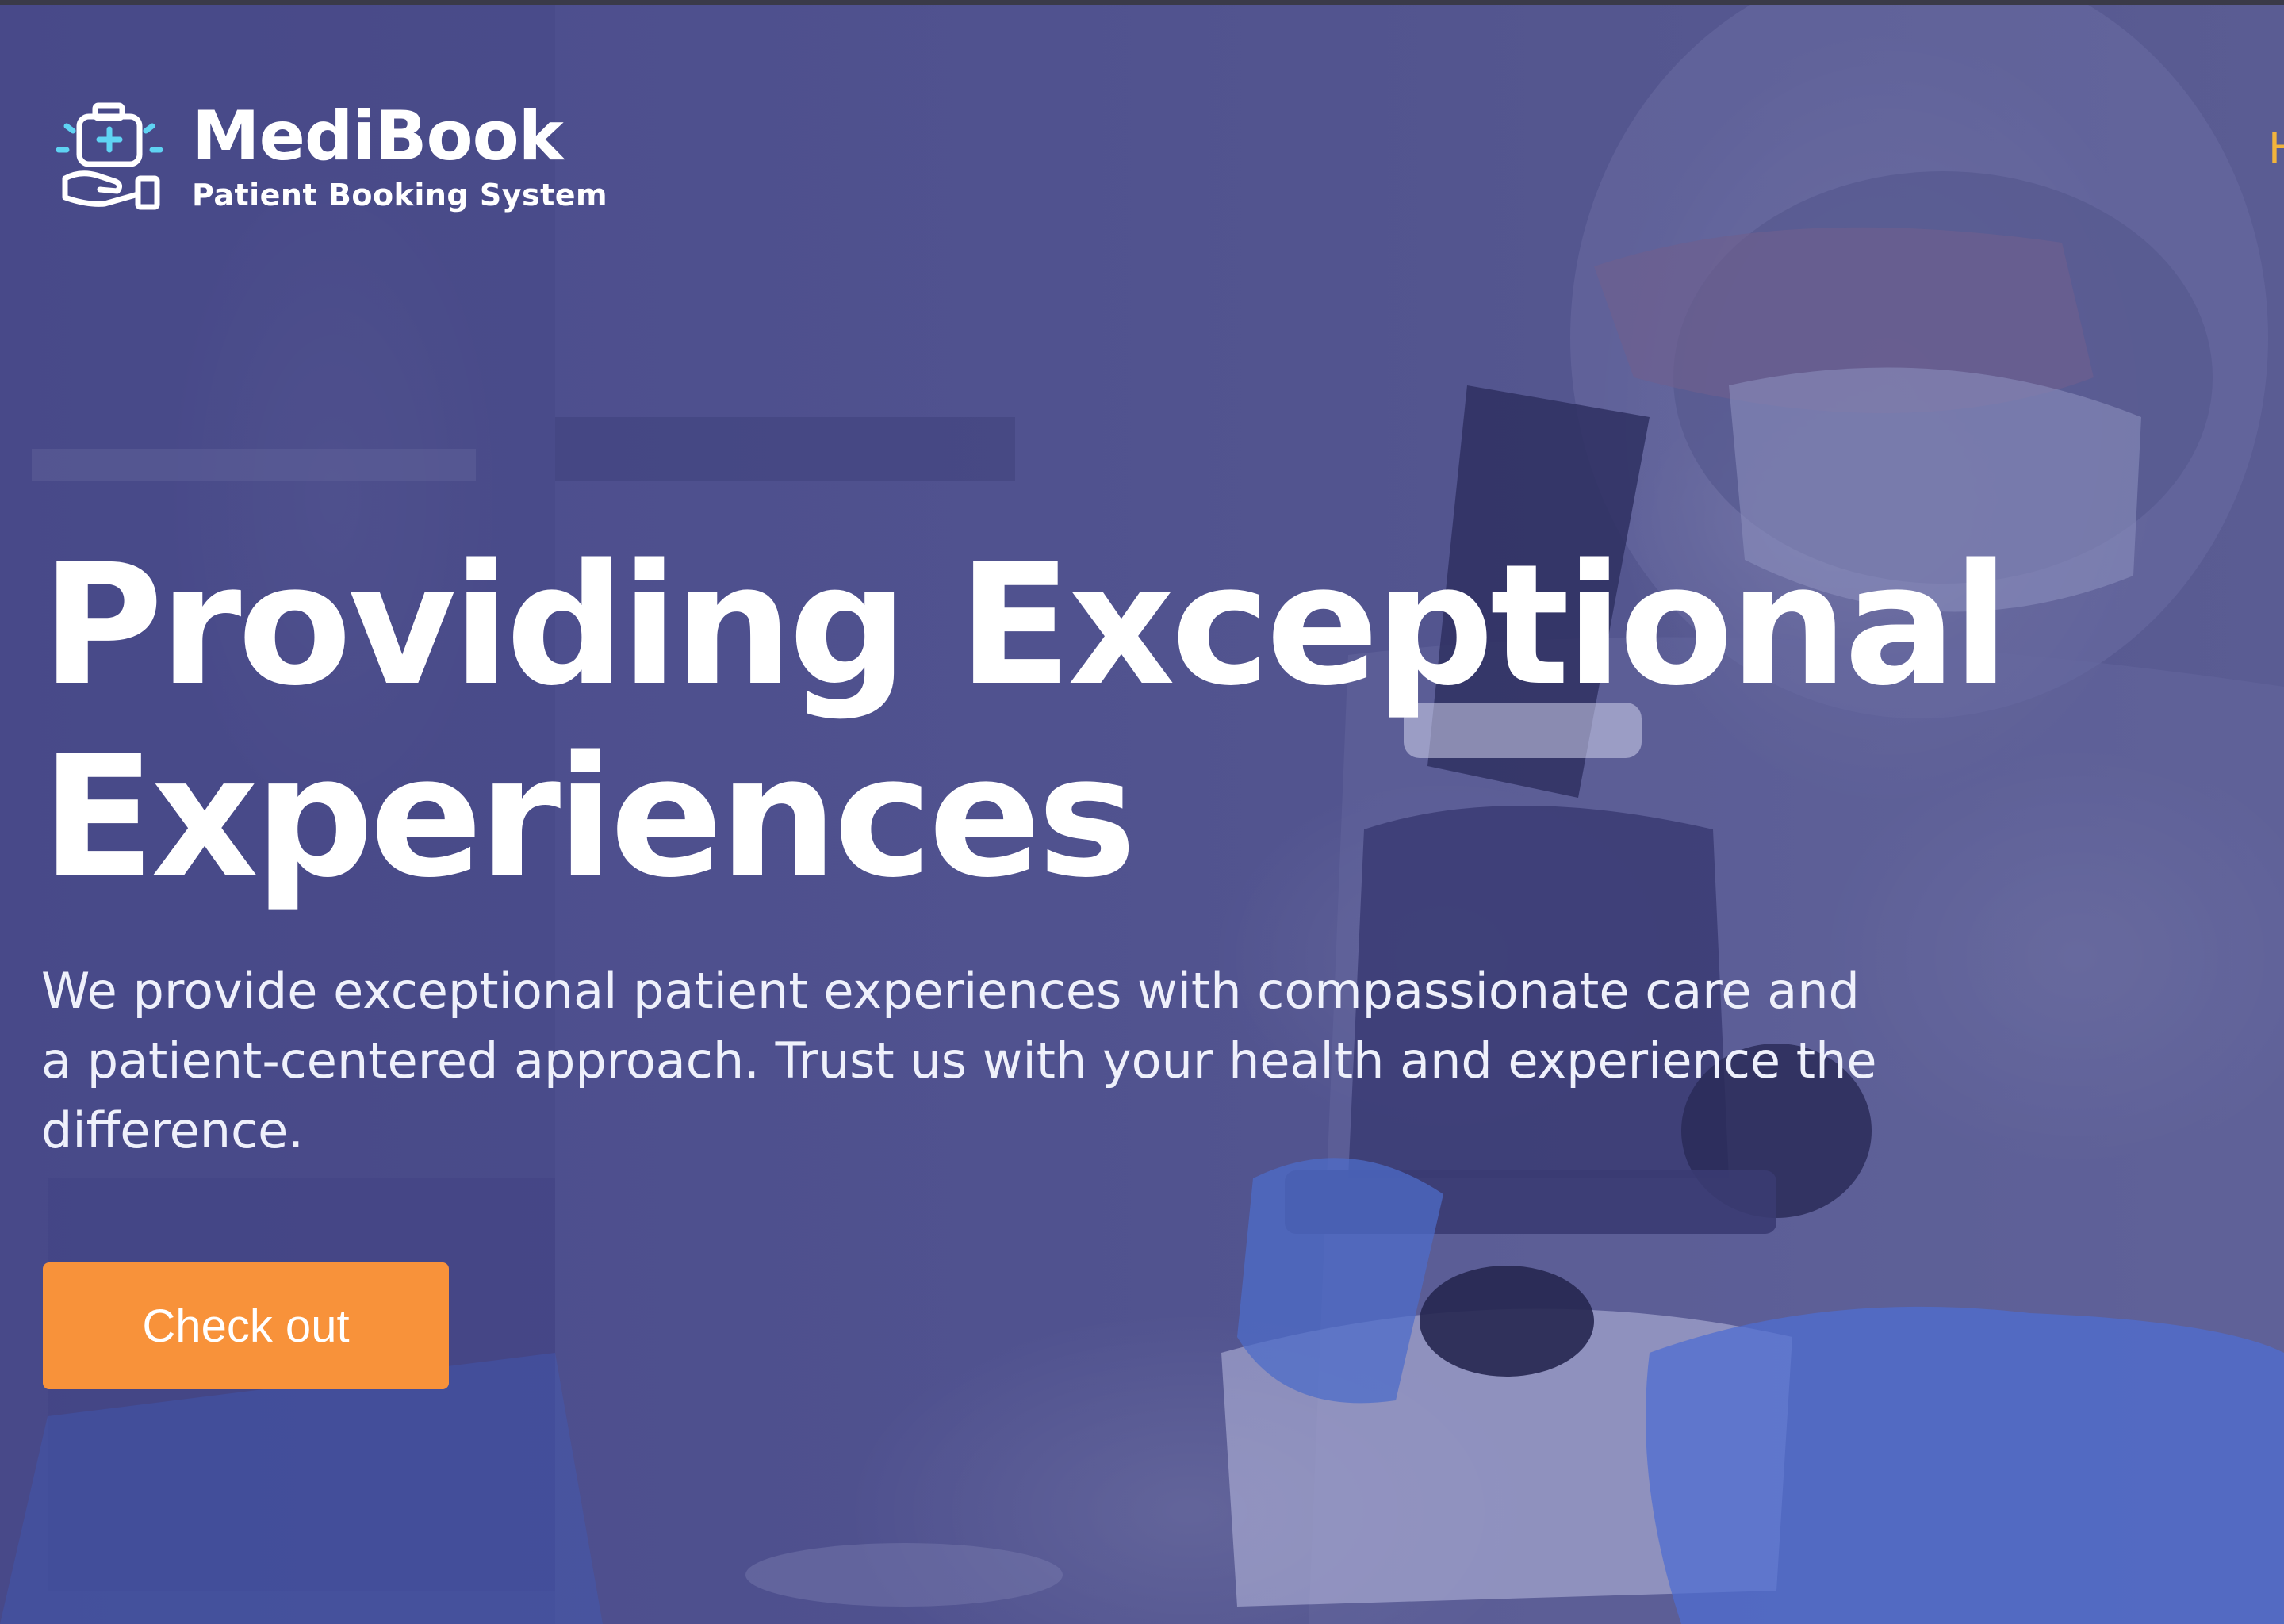 The height and width of the screenshot is (1624, 2284). What do you see at coordinates (109, 156) in the screenshot?
I see `medical-kit-hand-icon` at bounding box center [109, 156].